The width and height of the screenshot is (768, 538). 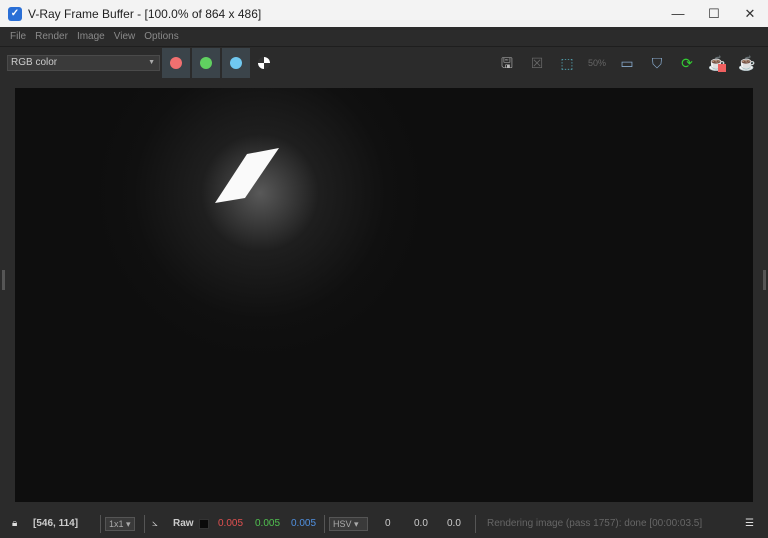 I want to click on region-render-icon: ⬚, so click(x=567, y=63).